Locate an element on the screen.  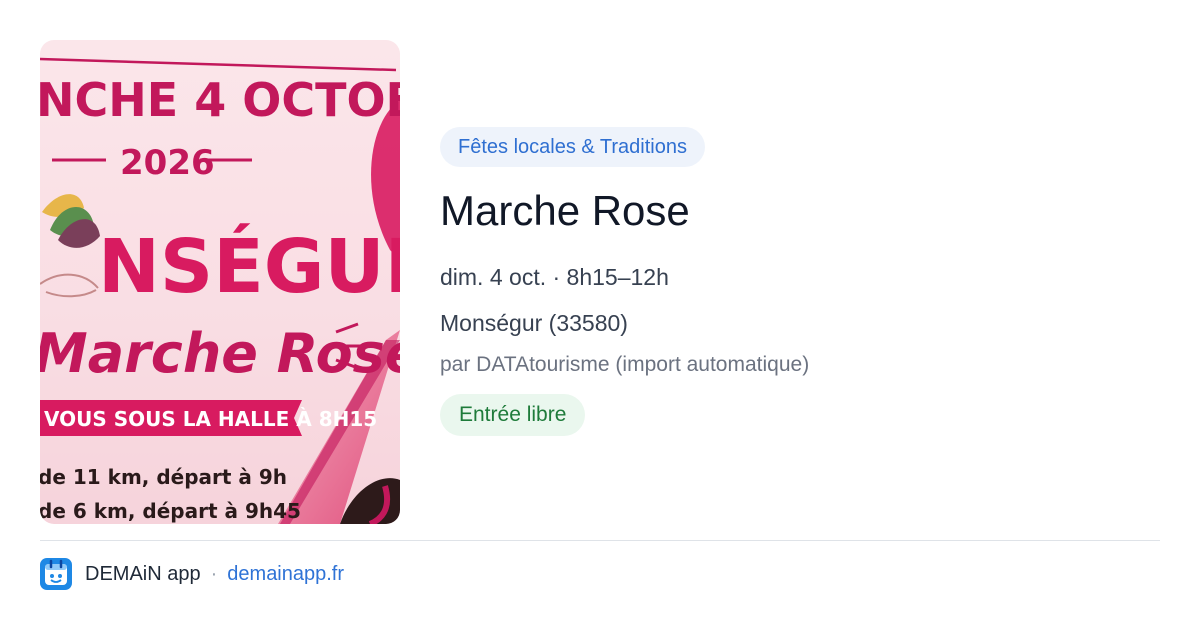
category-badge: Fêtes locales & Traditions is located at coordinates (572, 147).